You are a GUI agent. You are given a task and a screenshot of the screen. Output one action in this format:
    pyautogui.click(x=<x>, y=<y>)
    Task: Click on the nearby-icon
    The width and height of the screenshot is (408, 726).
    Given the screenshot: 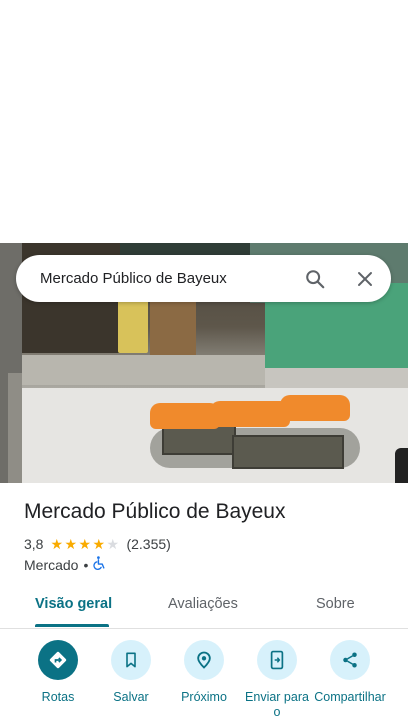 What is the action you would take?
    pyautogui.click(x=204, y=660)
    